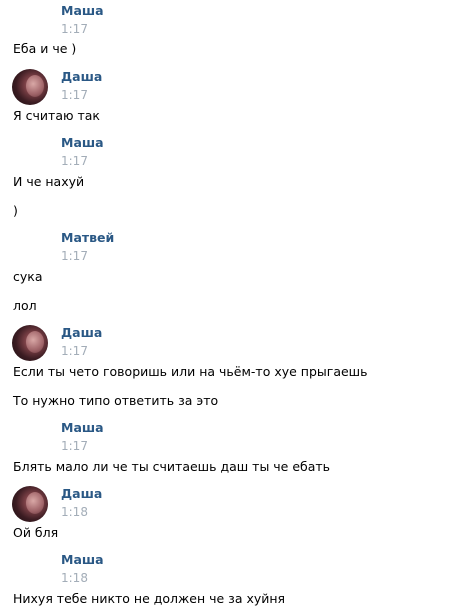  What do you see at coordinates (28, 276) in the screenshot?
I see `message-text: сука` at bounding box center [28, 276].